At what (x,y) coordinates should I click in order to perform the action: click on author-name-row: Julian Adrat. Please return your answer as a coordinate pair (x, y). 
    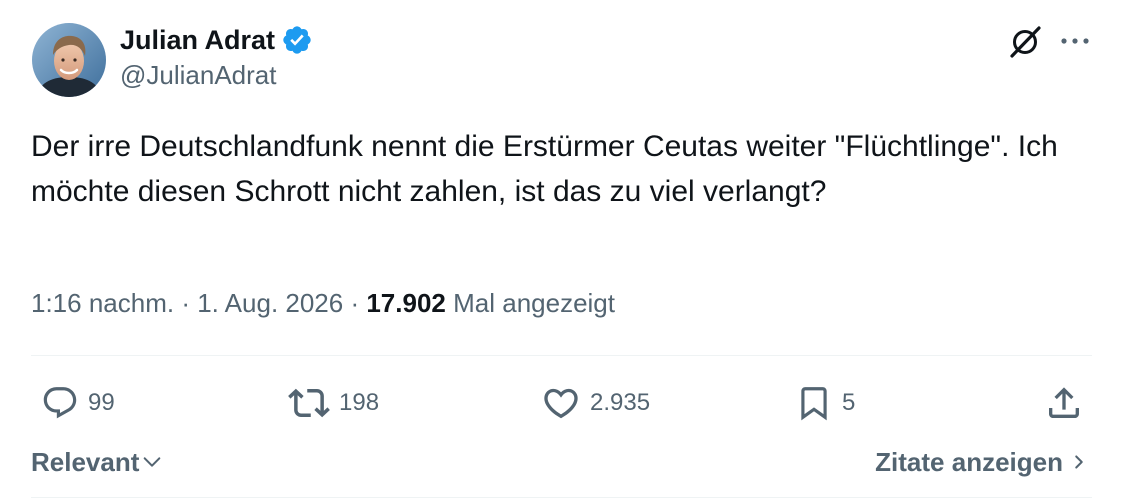
    Looking at the image, I should click on (216, 40).